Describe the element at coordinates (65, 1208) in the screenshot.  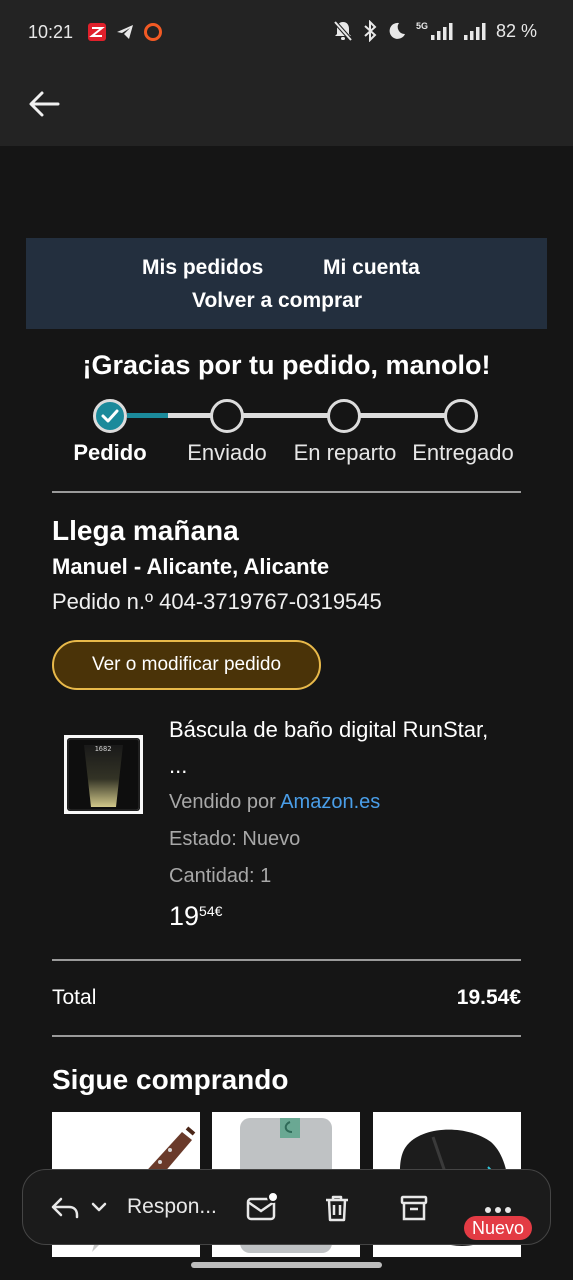
I see `reply-icon` at that location.